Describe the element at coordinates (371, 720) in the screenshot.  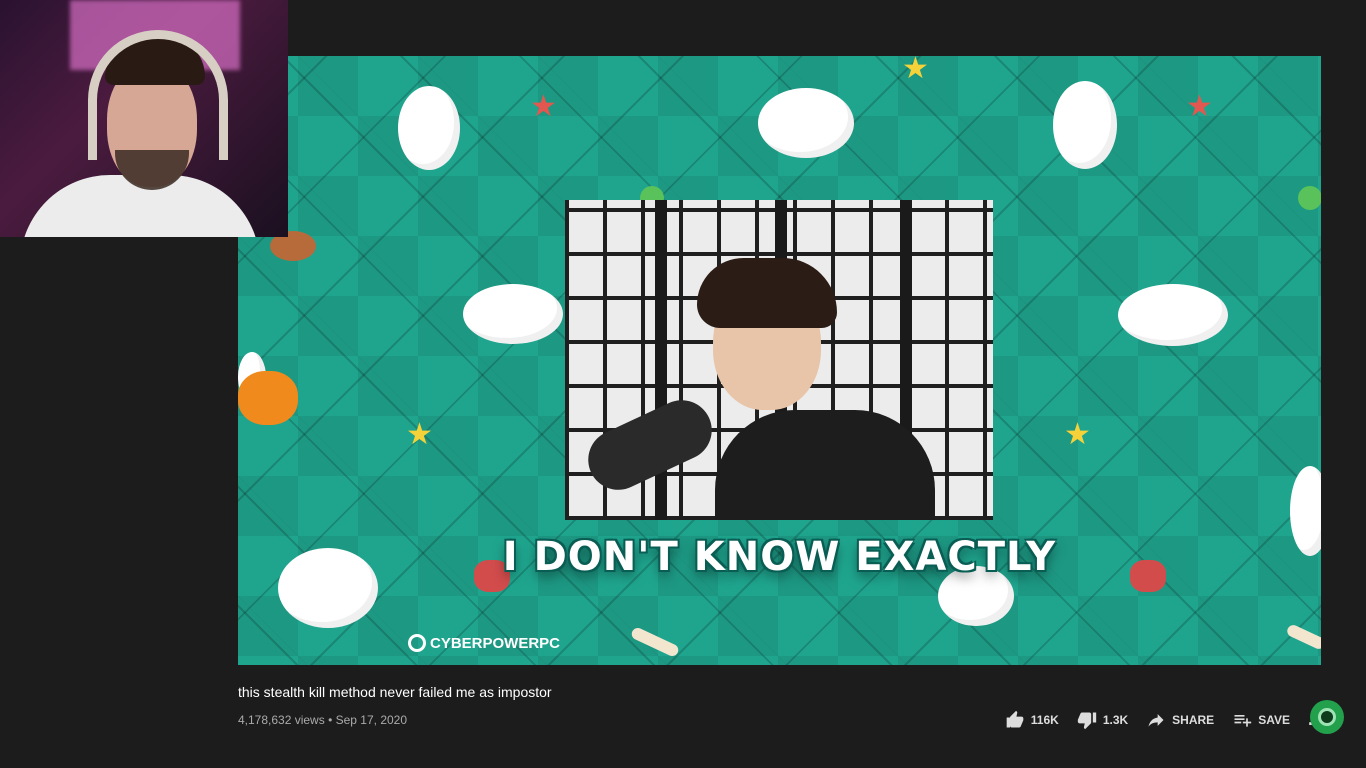
I see `publish-date: Sep 17, 2020` at that location.